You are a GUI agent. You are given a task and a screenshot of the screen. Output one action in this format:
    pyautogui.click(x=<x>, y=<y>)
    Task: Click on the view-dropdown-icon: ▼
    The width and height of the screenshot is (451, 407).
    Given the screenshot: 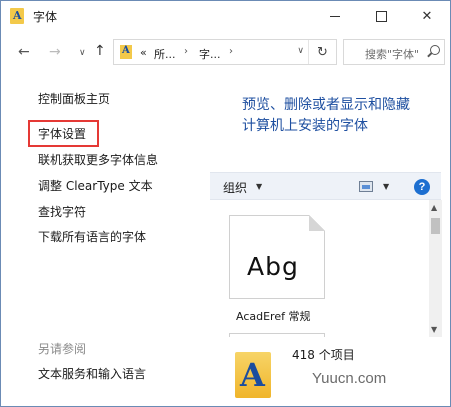 What is the action you would take?
    pyautogui.click(x=386, y=186)
    